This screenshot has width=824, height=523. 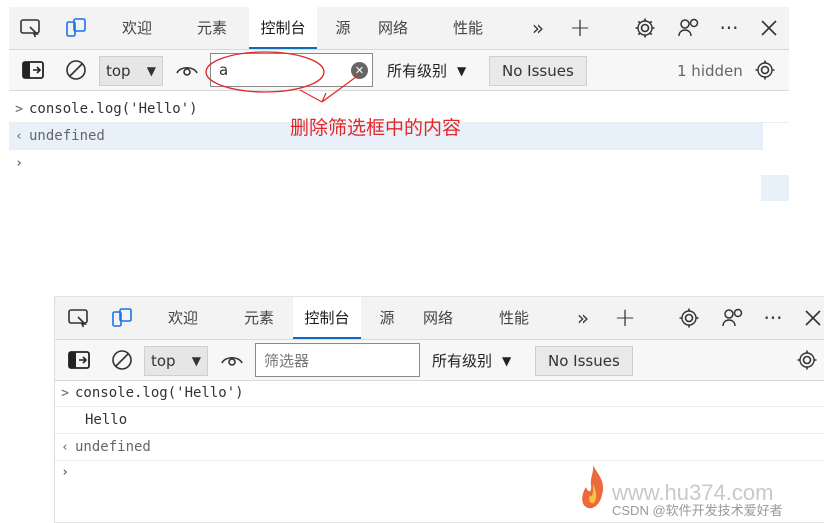 I want to click on tab-welcome: 欢迎, so click(x=183, y=318).